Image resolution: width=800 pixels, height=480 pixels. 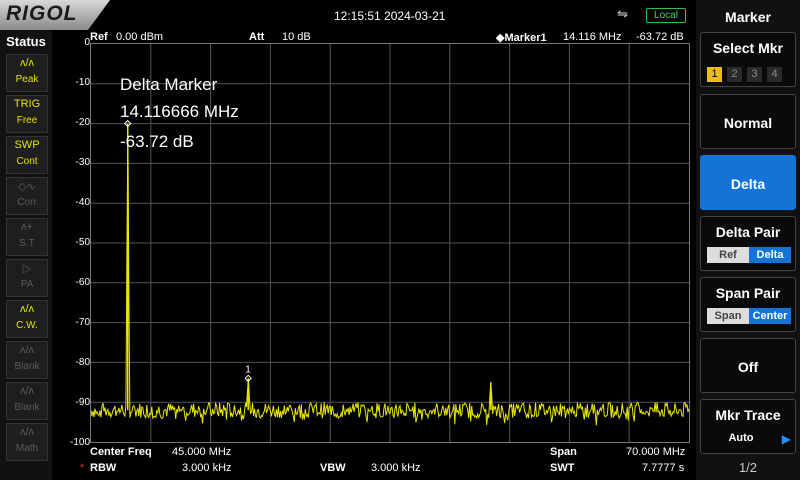 What do you see at coordinates (666, 15) in the screenshot?
I see `local-badge: Local` at bounding box center [666, 15].